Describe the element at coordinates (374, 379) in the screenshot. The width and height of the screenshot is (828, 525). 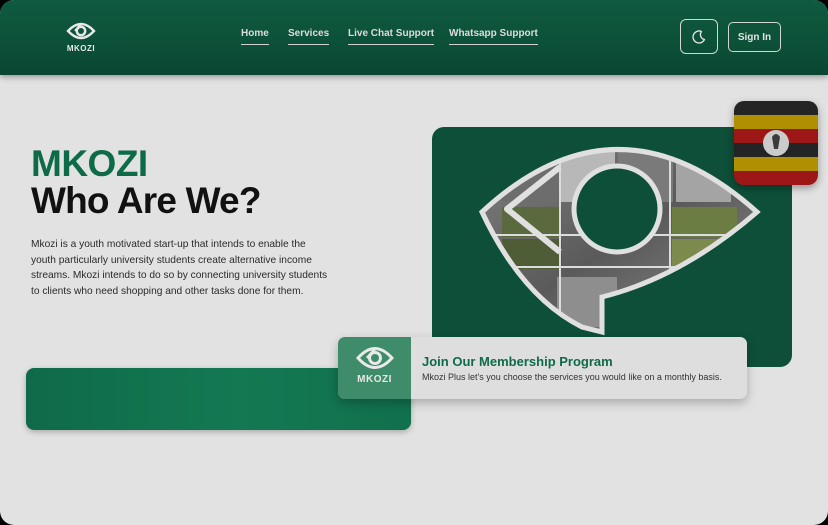
I see `membership-logo-text: MKOZI` at that location.